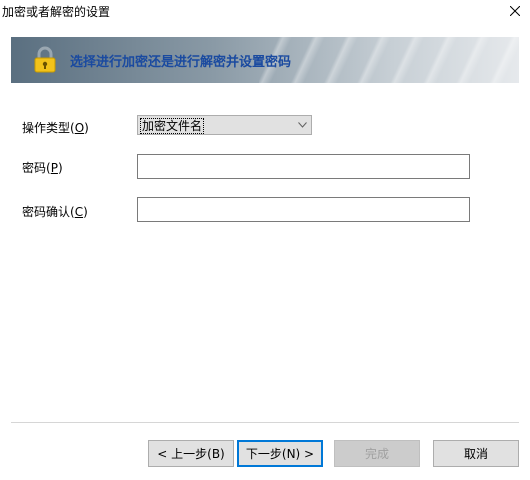  Describe the element at coordinates (302, 125) in the screenshot. I see `chevron-down-icon` at that location.